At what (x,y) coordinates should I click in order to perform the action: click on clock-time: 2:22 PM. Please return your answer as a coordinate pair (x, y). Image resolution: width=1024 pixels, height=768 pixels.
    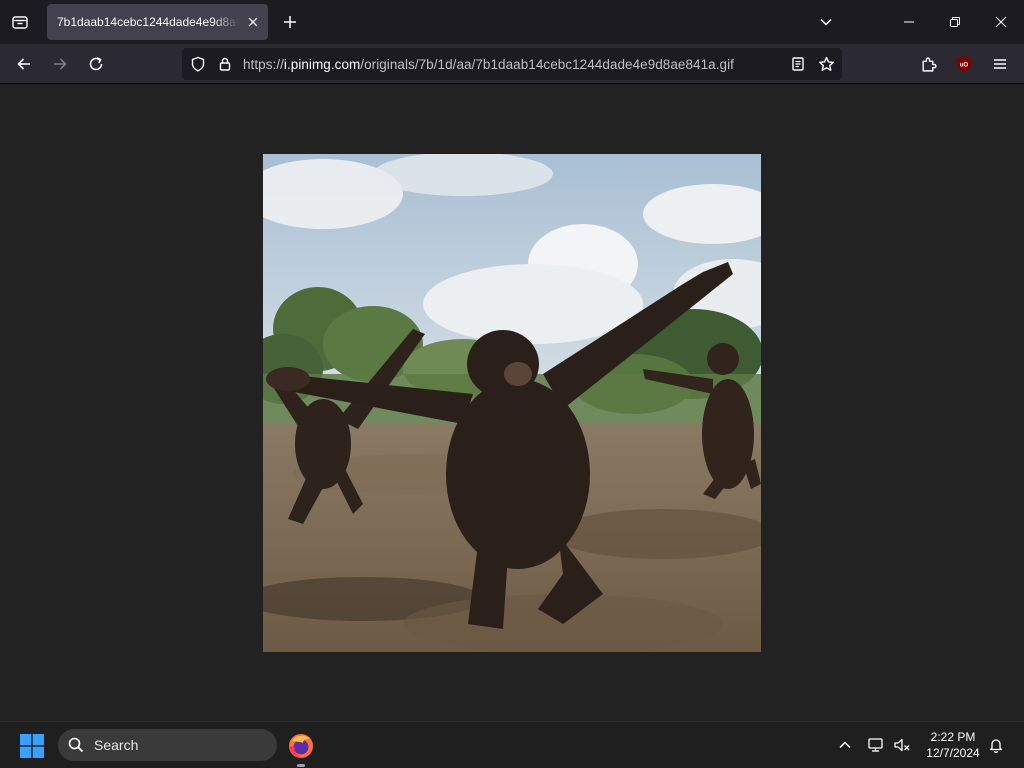
    Looking at the image, I should click on (953, 737).